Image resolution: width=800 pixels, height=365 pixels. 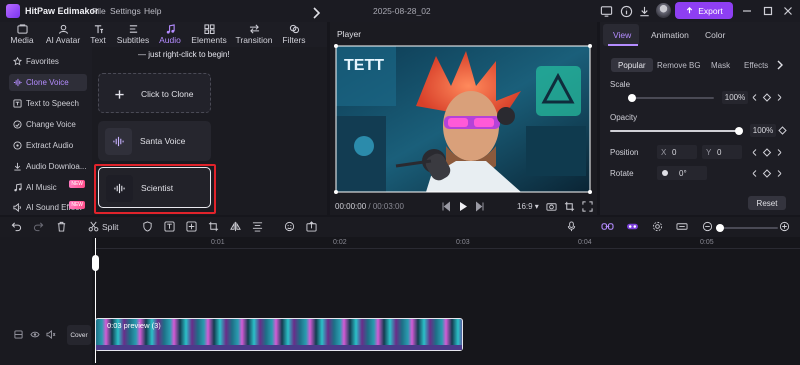 What do you see at coordinates (93, 226) in the screenshot?
I see `scissors-icon` at bounding box center [93, 226].